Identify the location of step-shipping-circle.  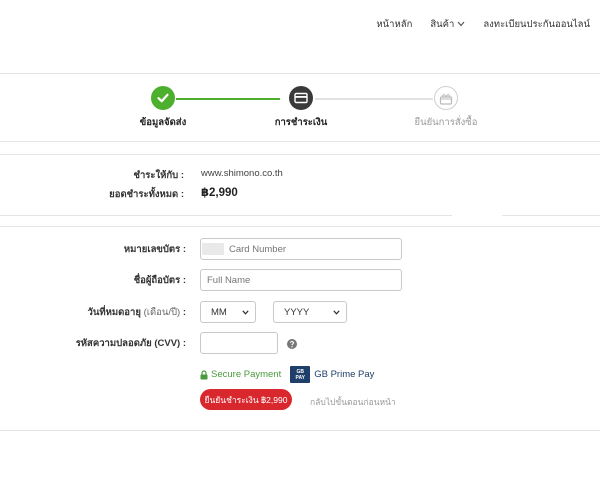
(163, 98).